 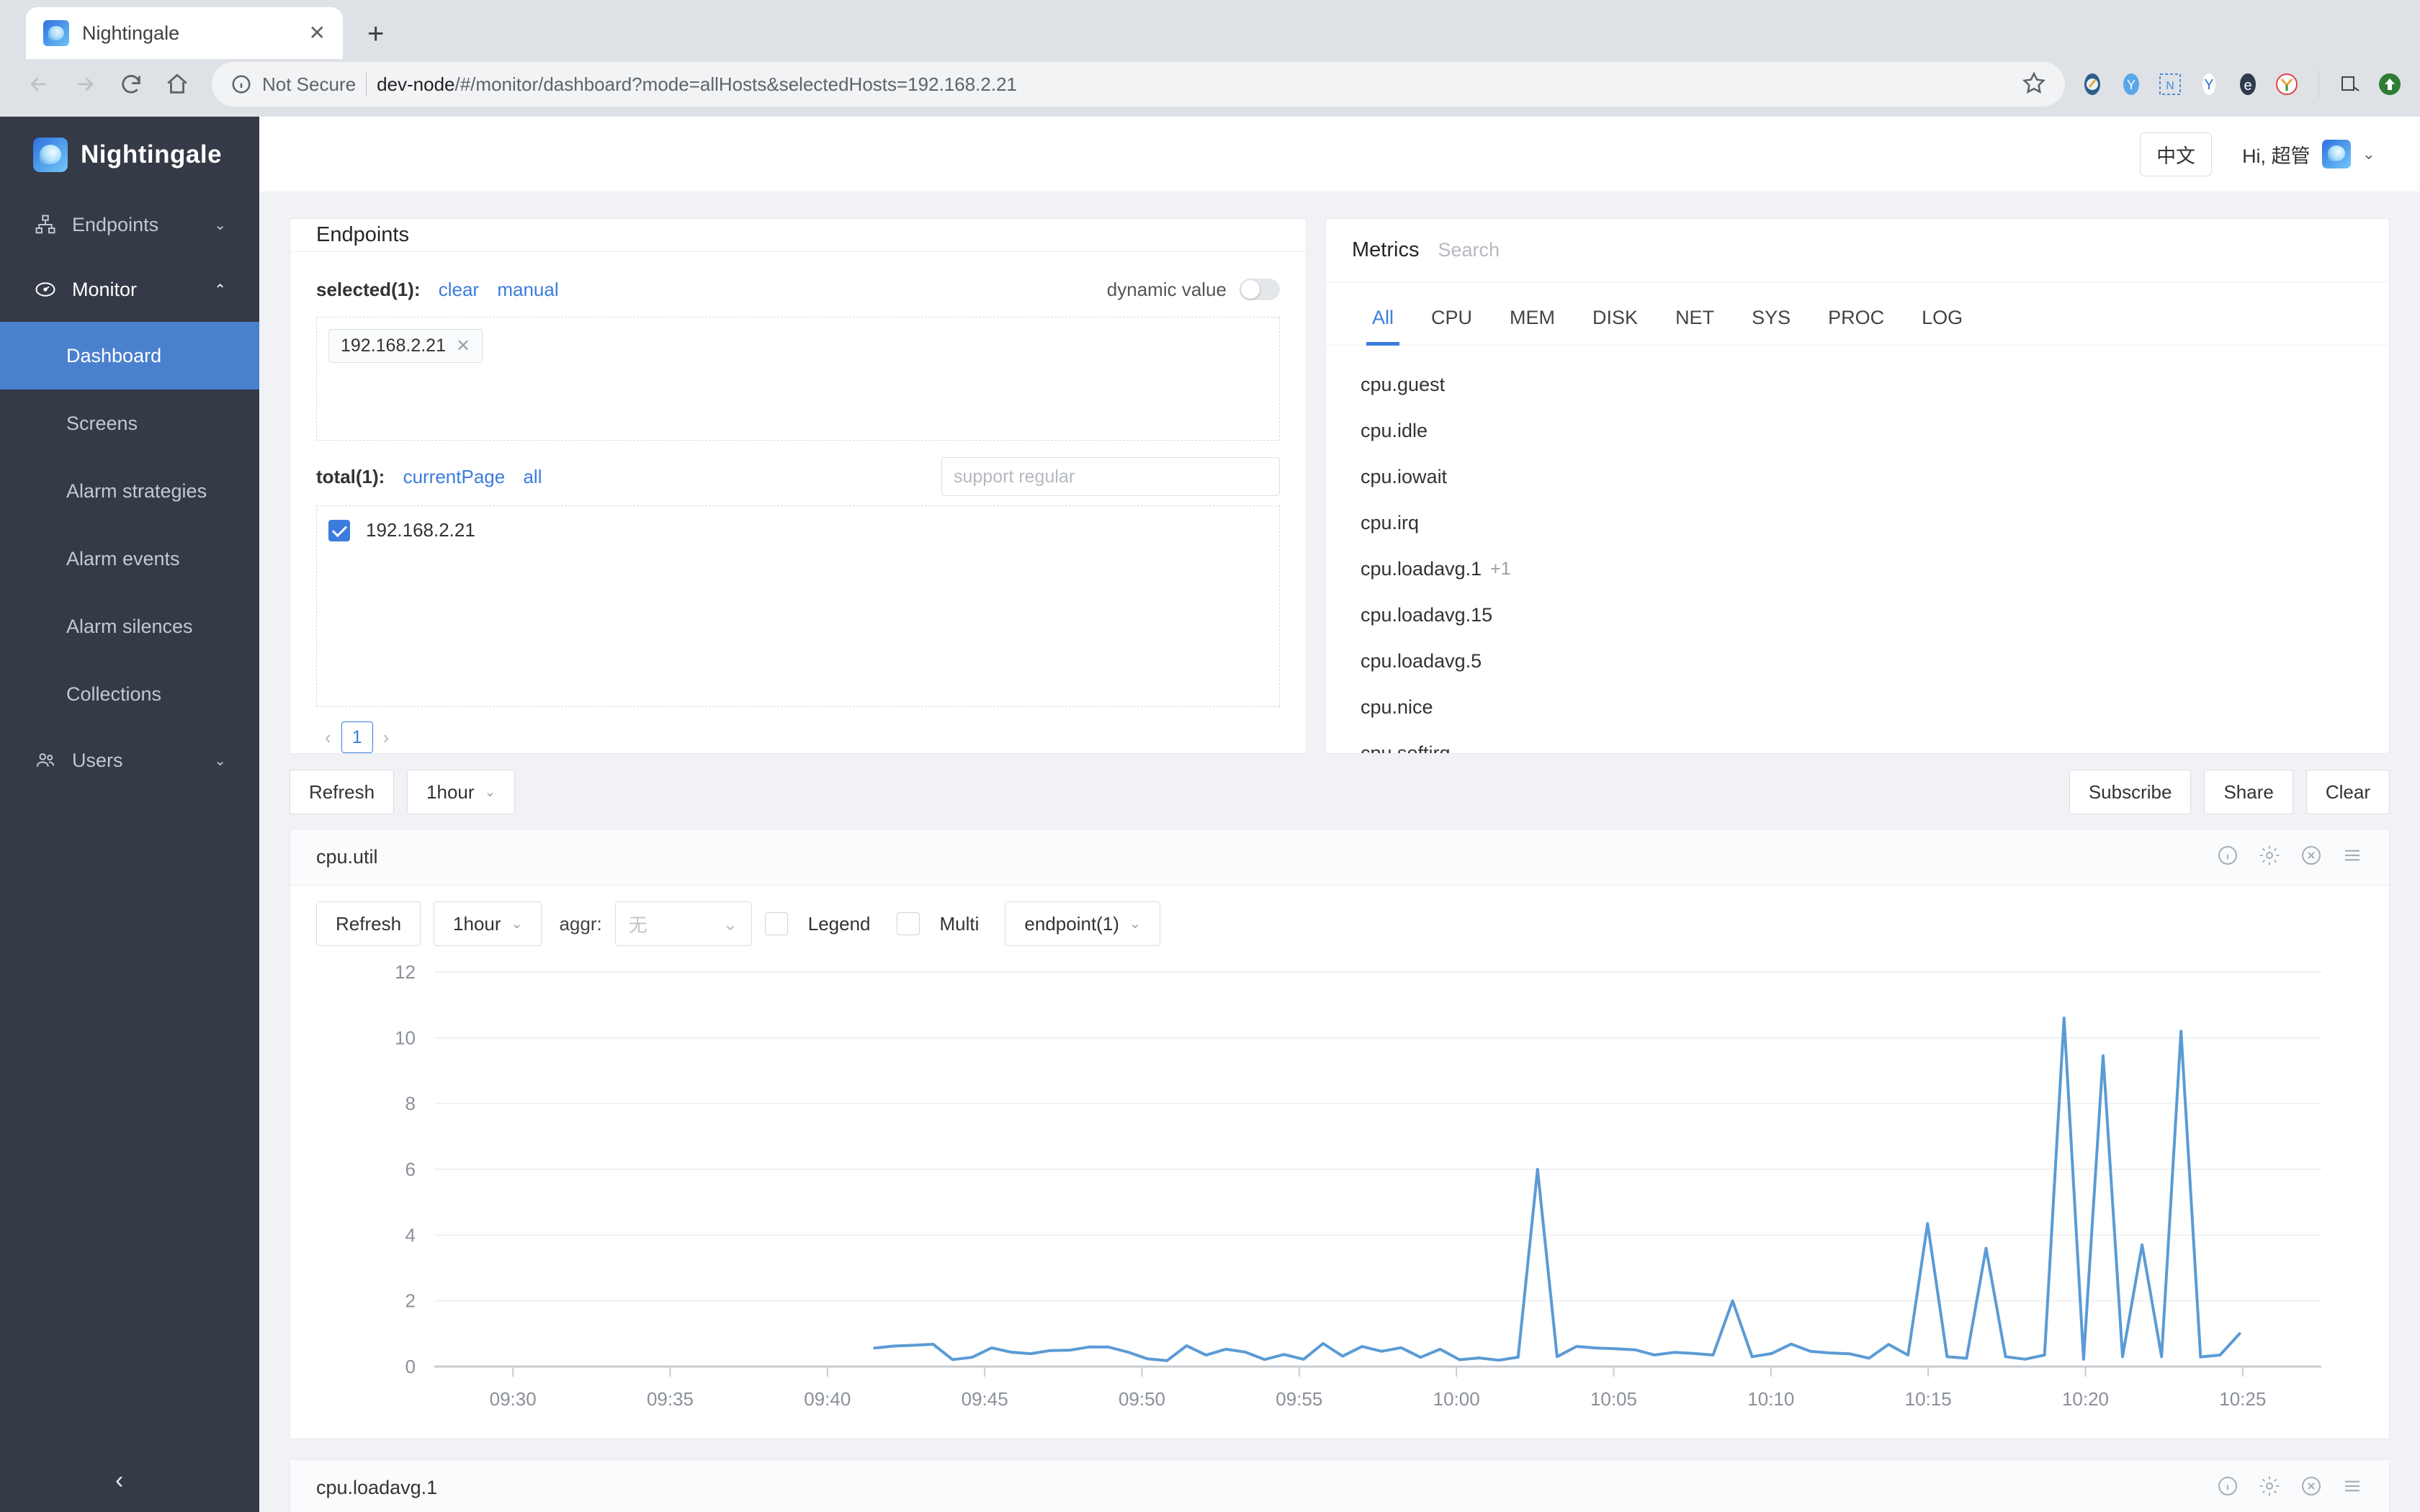 I want to click on tab-log: LOG, so click(x=1942, y=326).